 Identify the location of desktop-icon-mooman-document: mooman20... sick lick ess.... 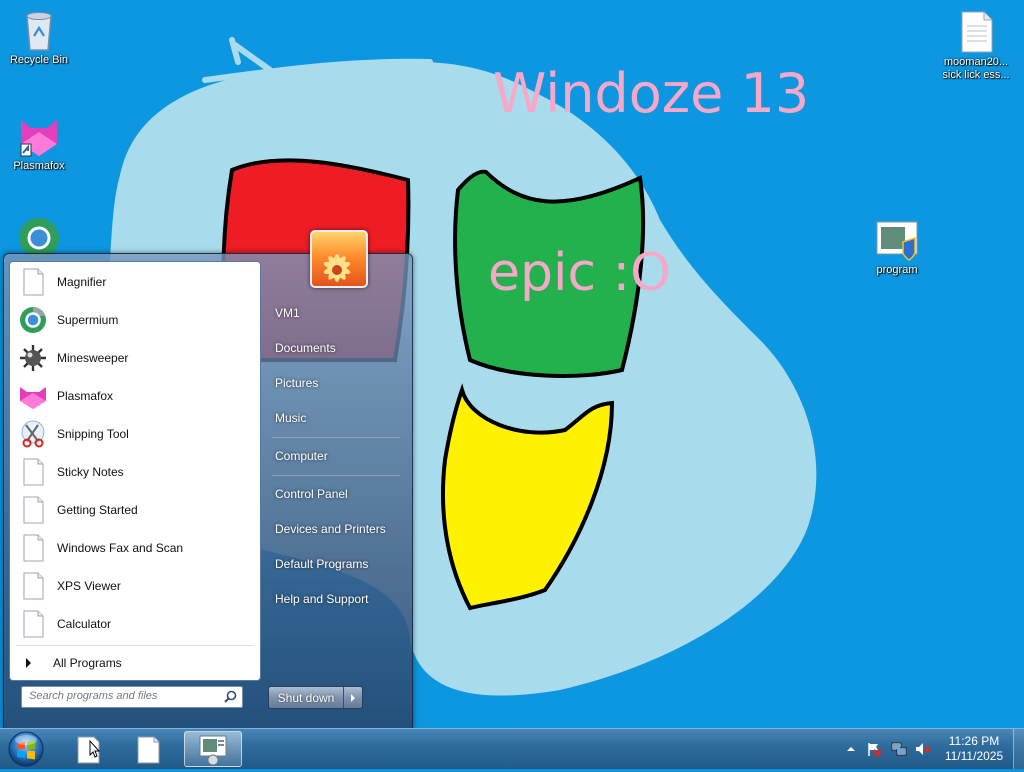
(976, 46).